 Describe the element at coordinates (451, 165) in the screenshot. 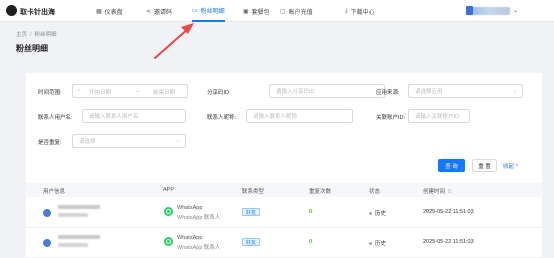

I see `query-button: 查 询` at that location.